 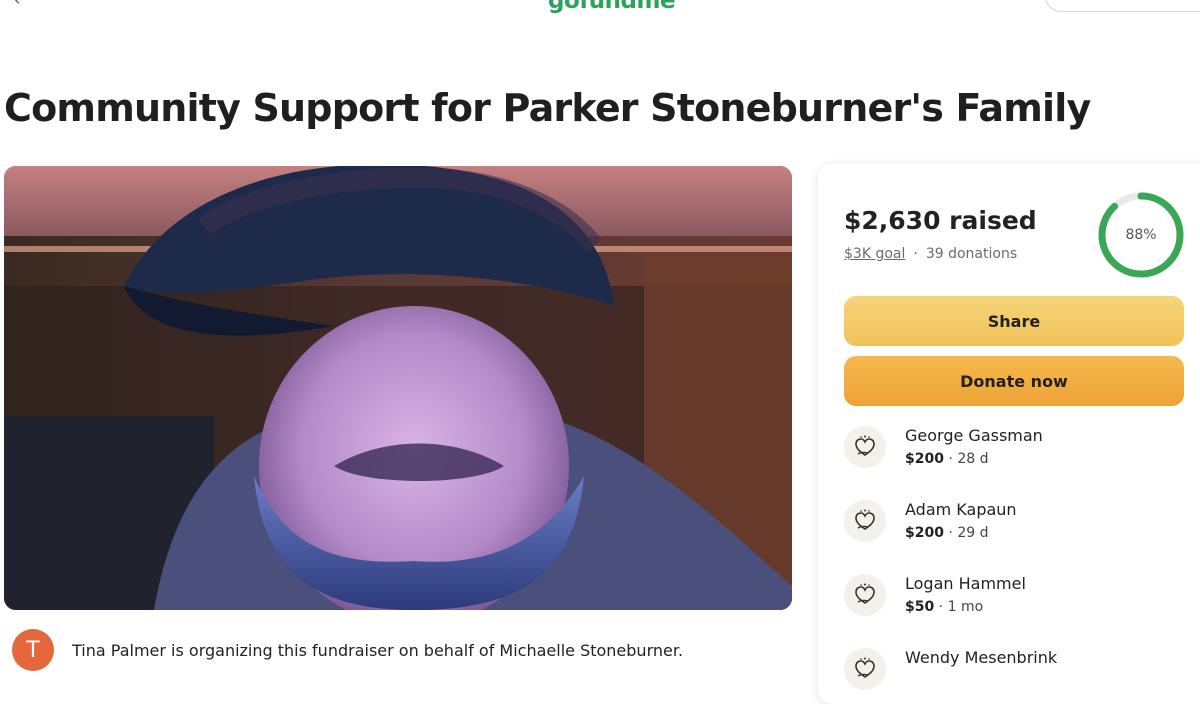 I want to click on donation-amount: $50, so click(x=920, y=607).